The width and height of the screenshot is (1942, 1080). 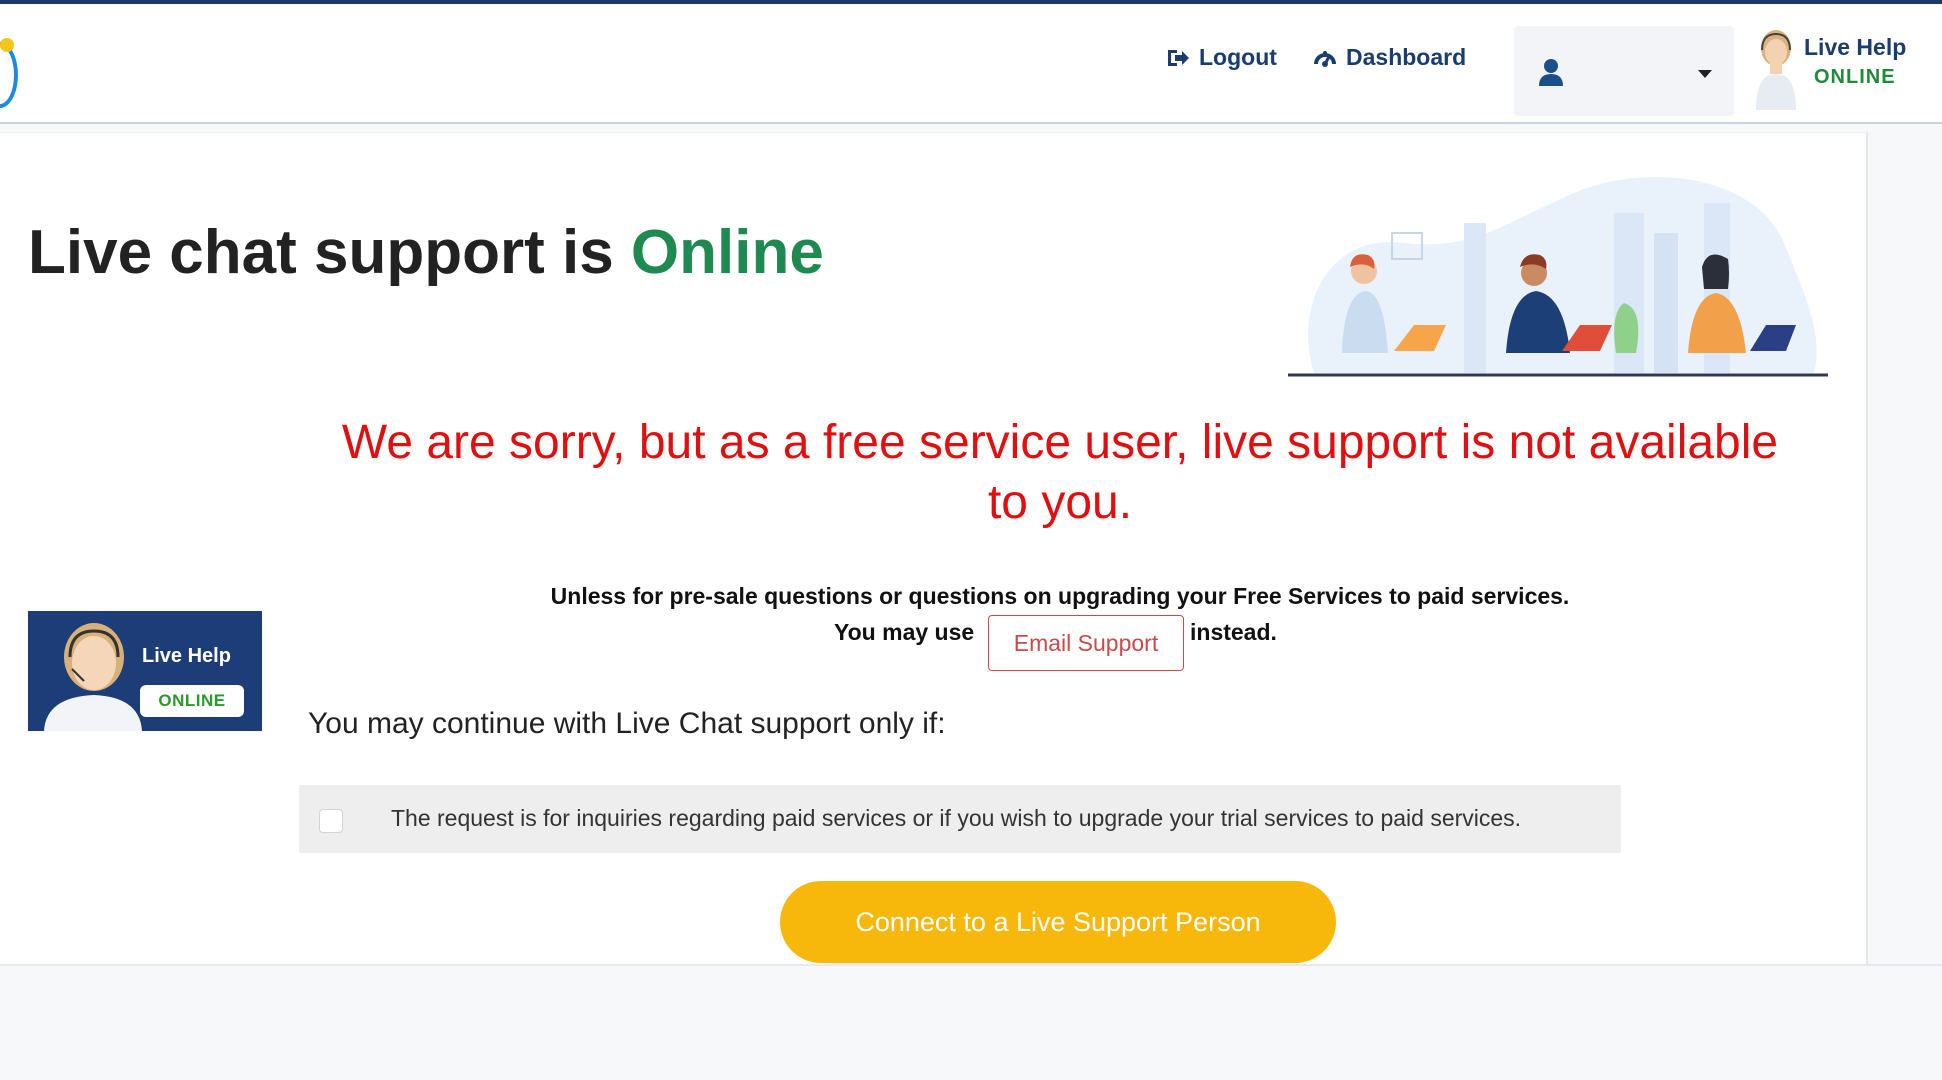 What do you see at coordinates (331, 821) in the screenshot?
I see `paid-services-checkbox` at bounding box center [331, 821].